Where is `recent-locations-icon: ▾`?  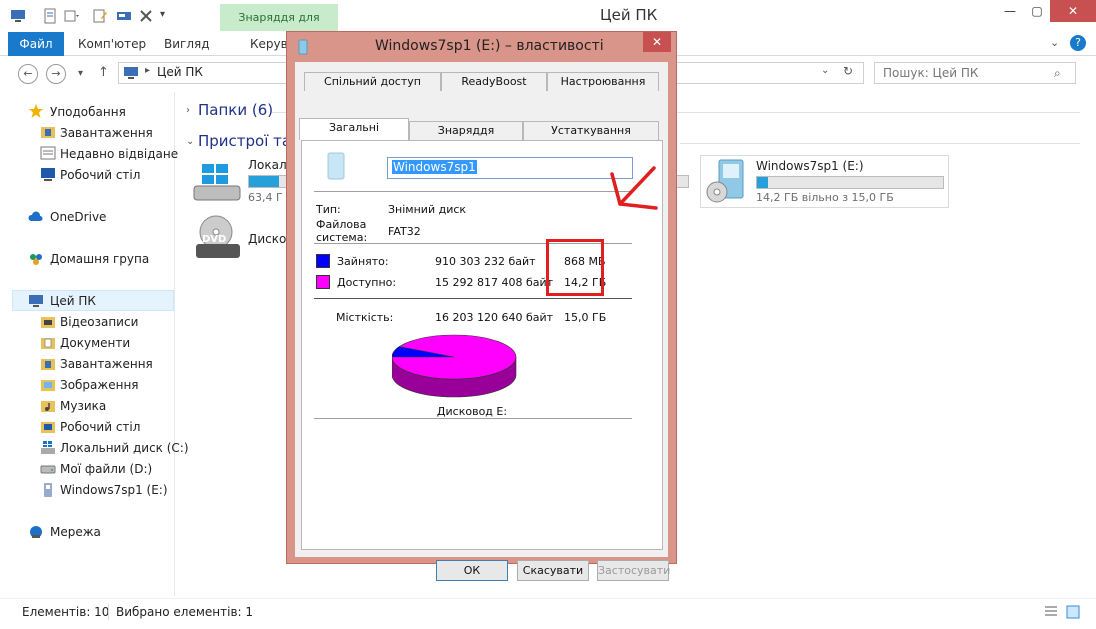 recent-locations-icon: ▾ is located at coordinates (80, 73).